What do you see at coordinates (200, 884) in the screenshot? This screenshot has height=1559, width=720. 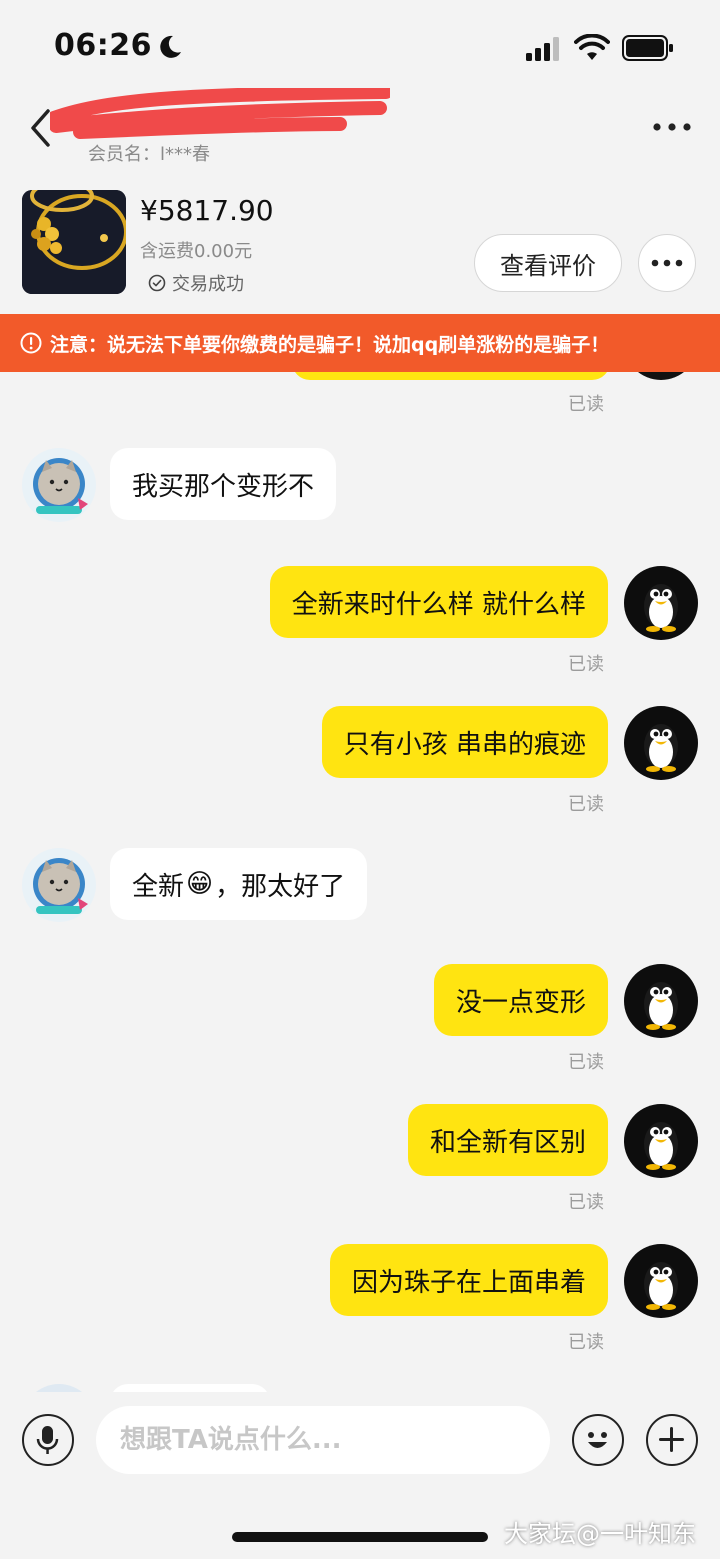 I see `grin-emoji: 😁` at bounding box center [200, 884].